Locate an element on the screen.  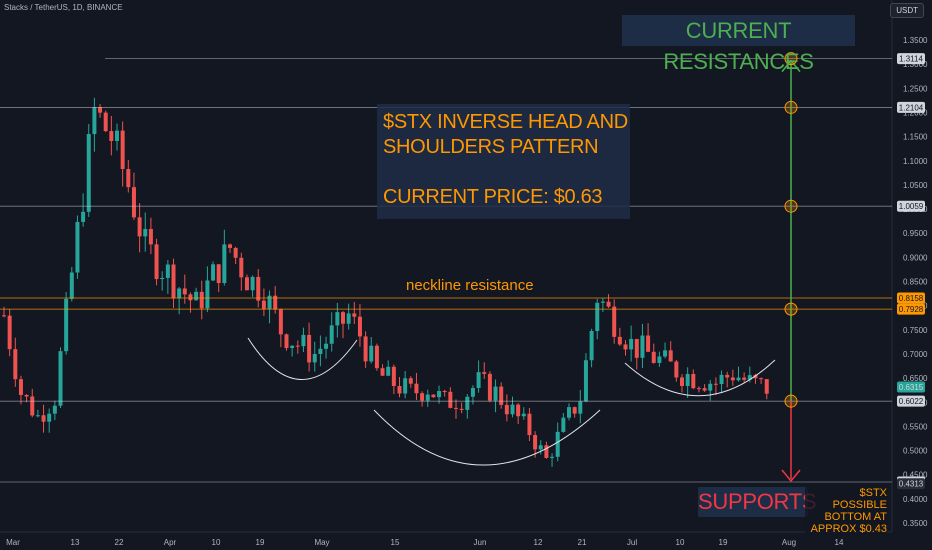
x-tick-label: 10 is located at coordinates (216, 542).